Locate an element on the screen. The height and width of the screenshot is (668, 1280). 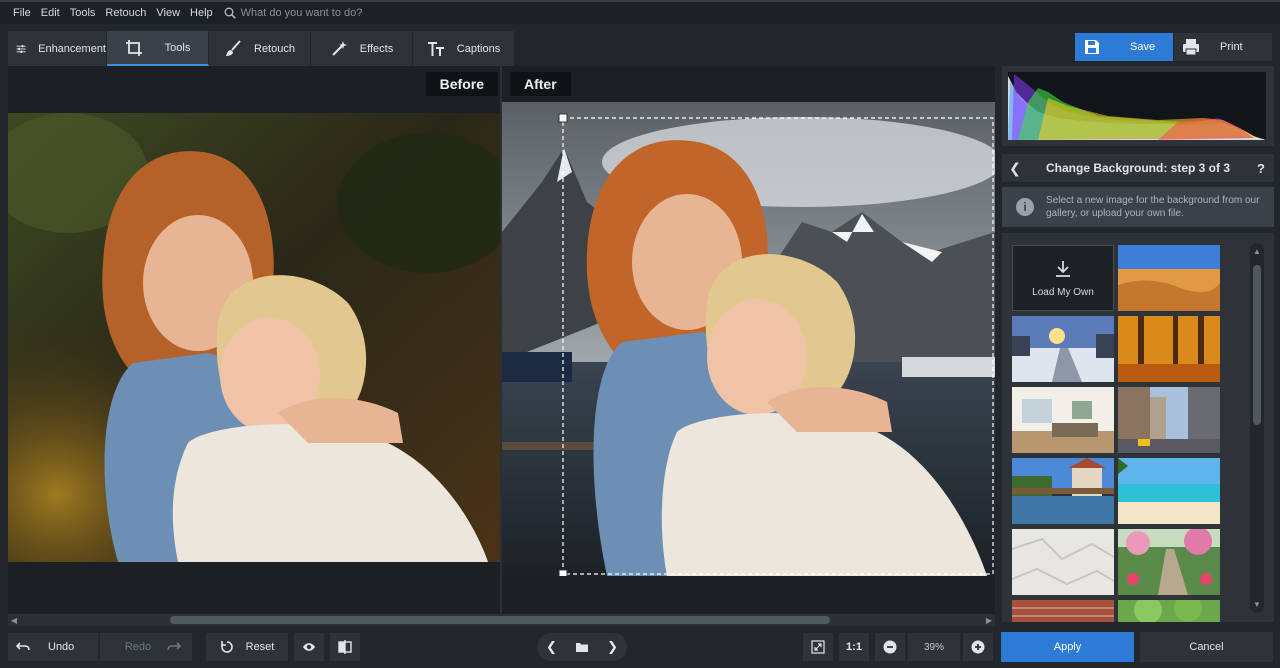
preview-toggle-button is located at coordinates (309, 647).